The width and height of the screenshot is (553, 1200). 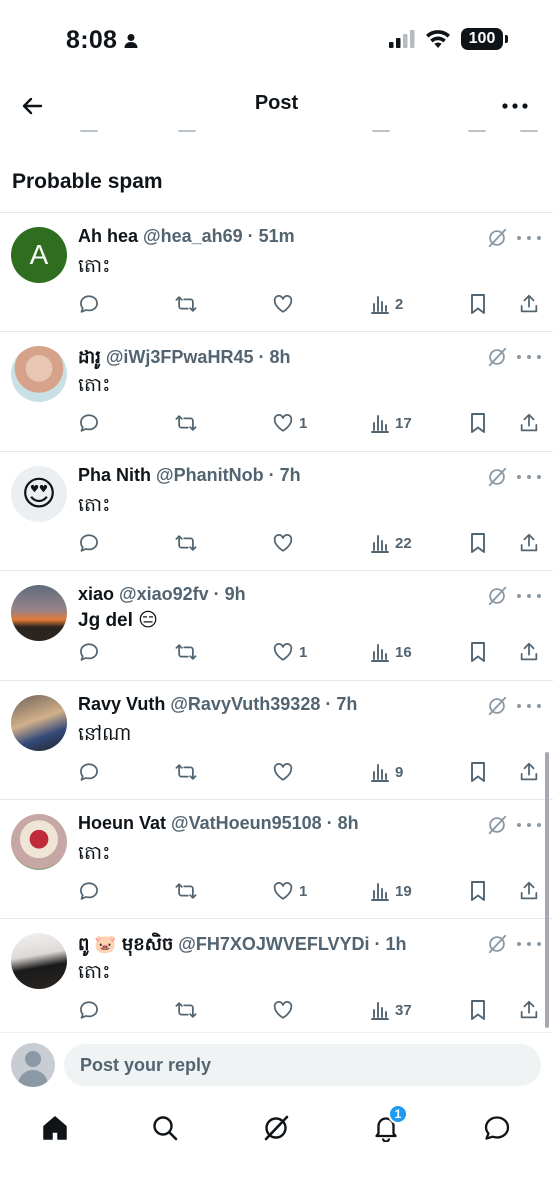 I want to click on status-time-text: 8:08, so click(x=92, y=40).